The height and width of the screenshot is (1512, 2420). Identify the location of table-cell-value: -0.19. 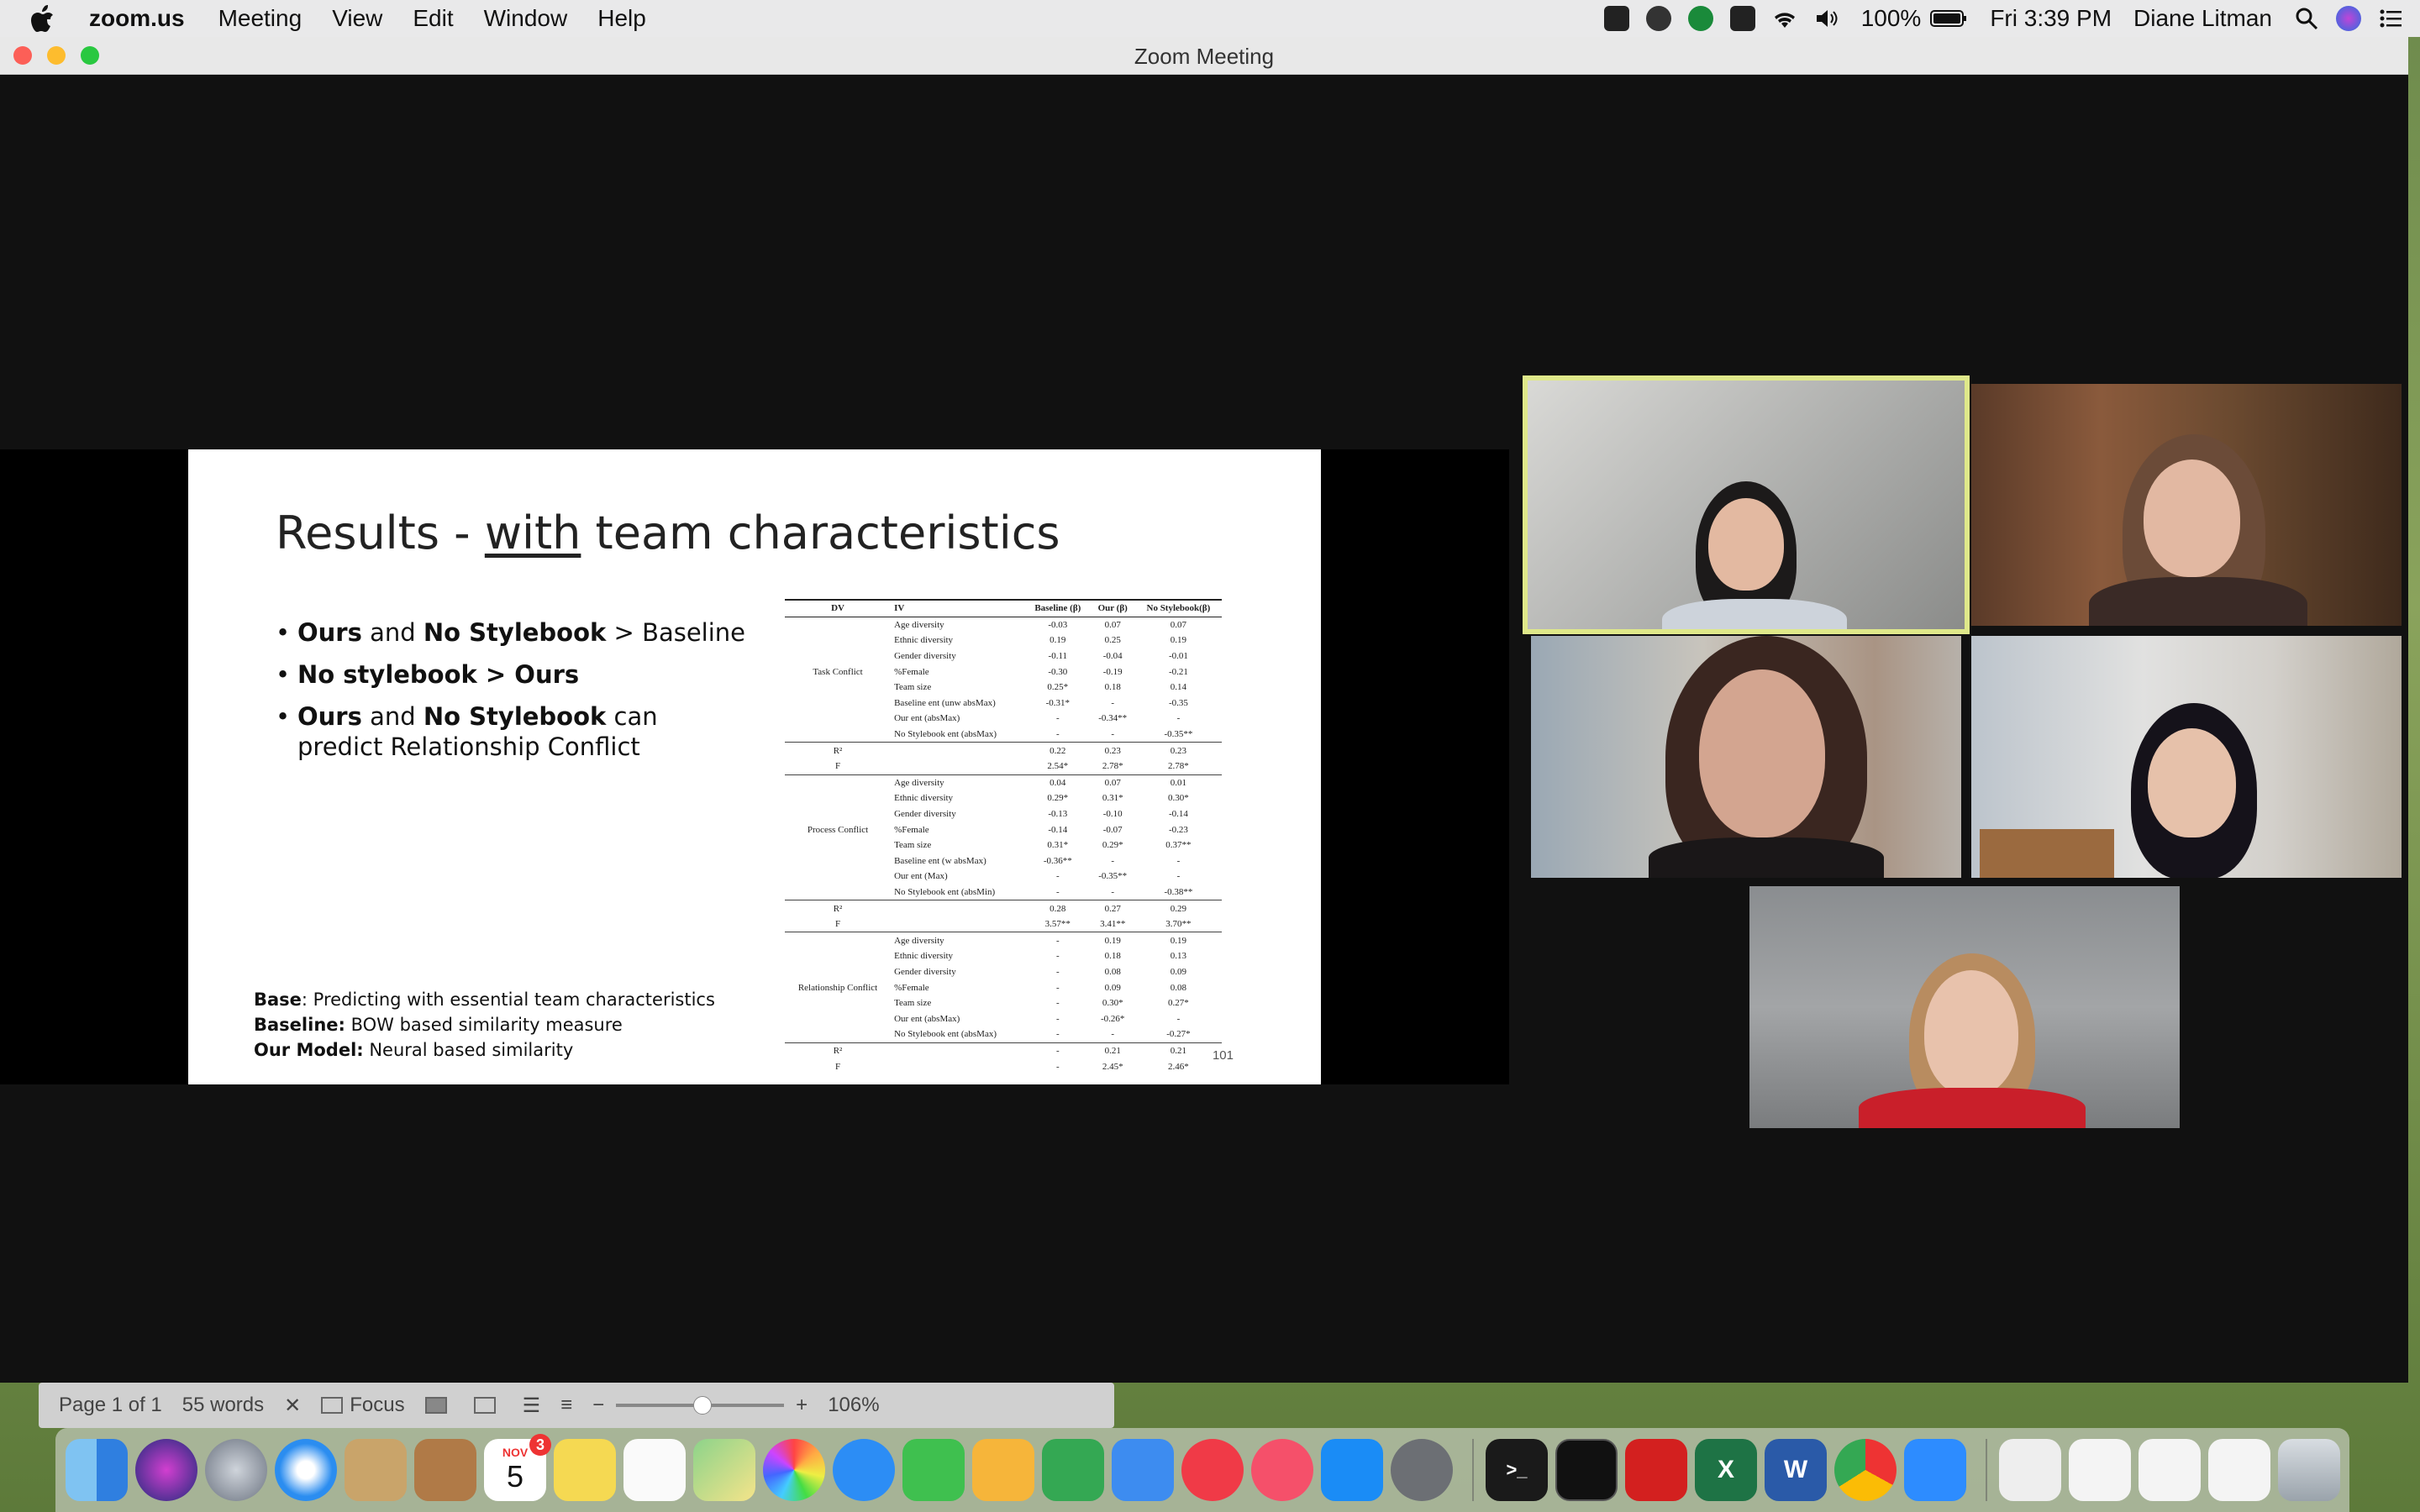
(1112, 671).